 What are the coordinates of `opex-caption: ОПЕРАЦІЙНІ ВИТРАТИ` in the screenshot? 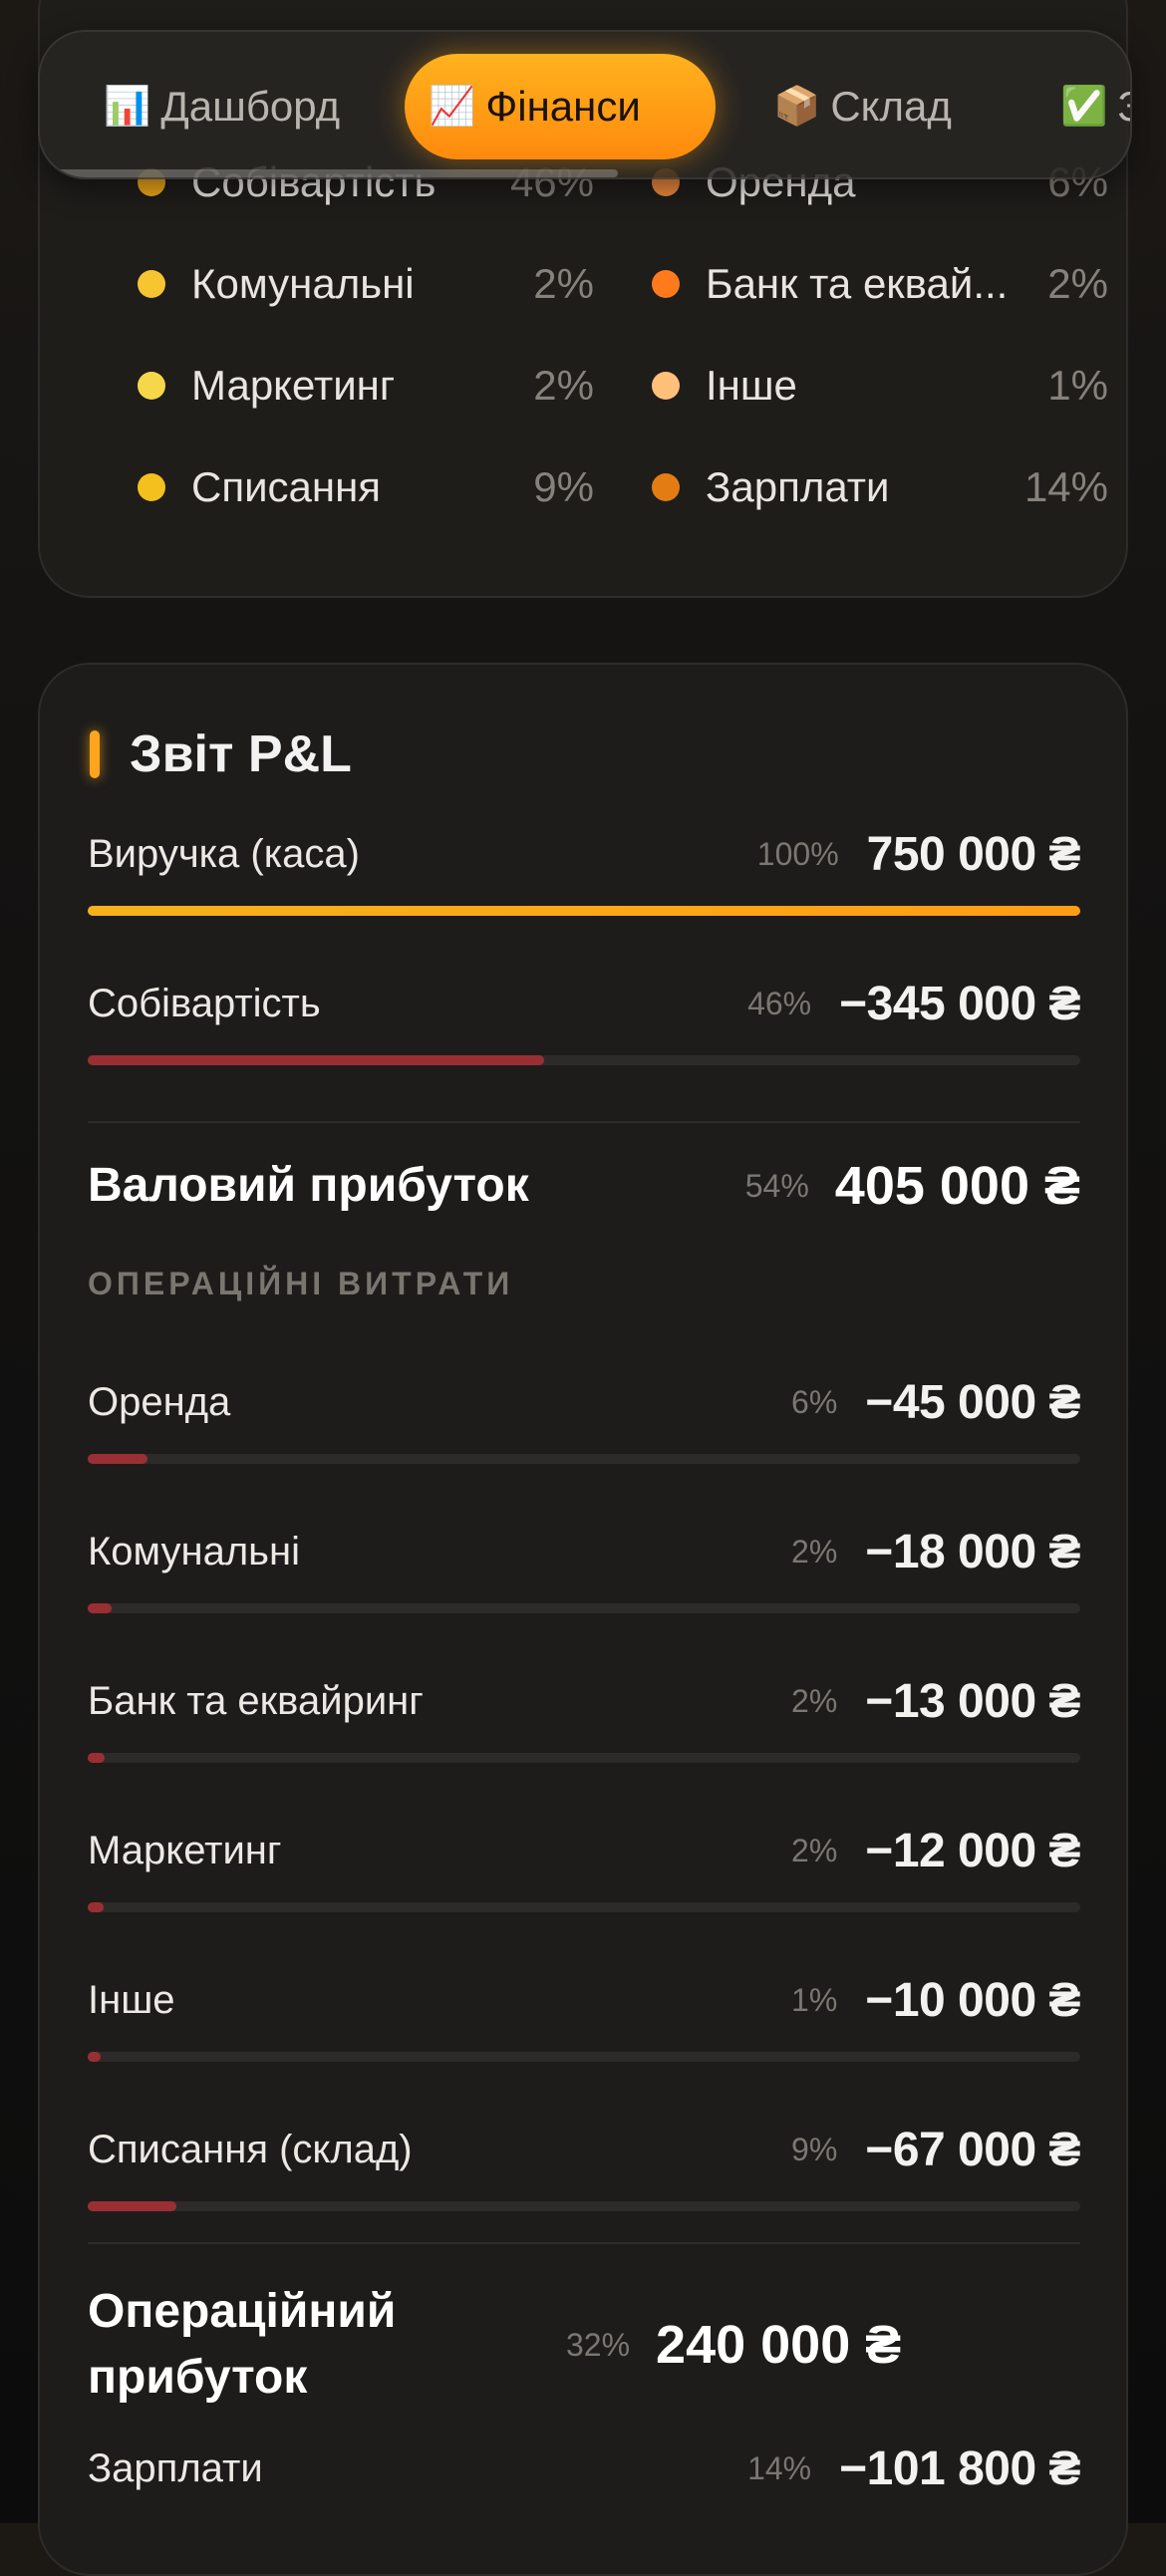 It's located at (301, 1283).